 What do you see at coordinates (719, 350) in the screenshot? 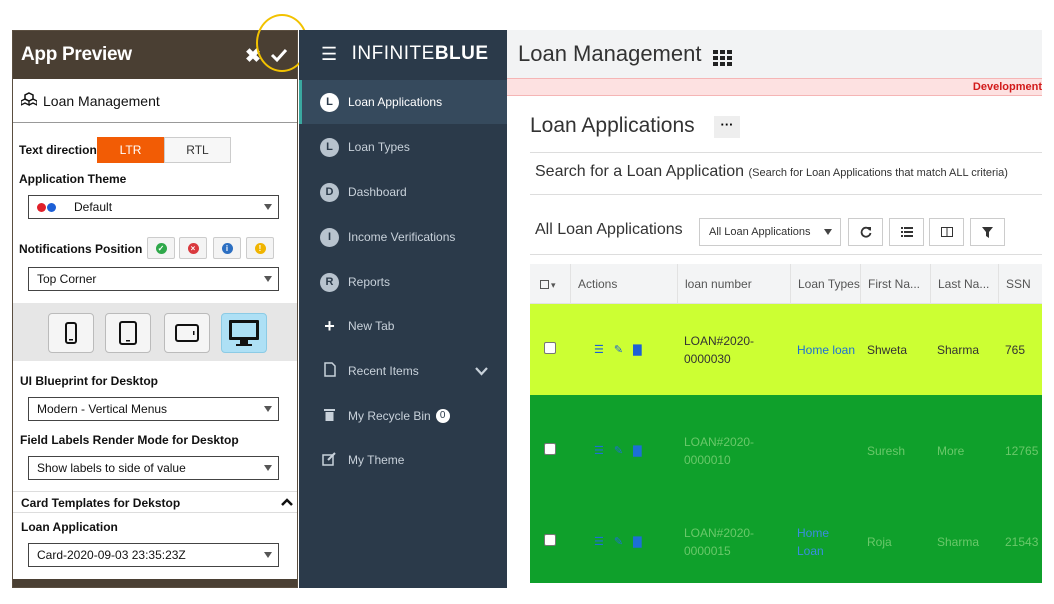
I see `loan-number-cell: LOAN#2020- 0000030` at bounding box center [719, 350].